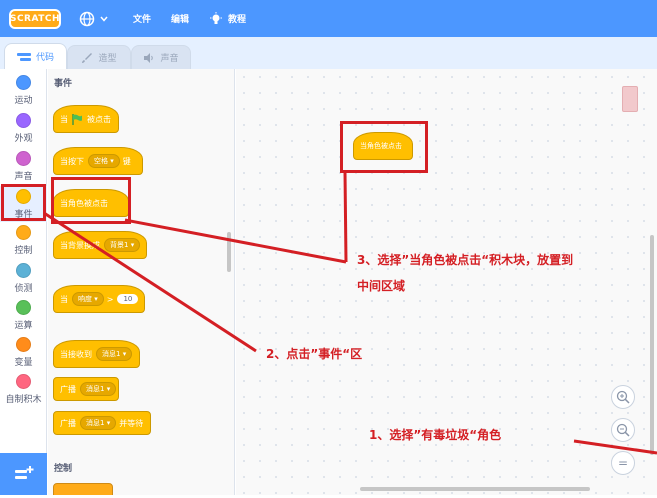 This screenshot has width=657, height=498. What do you see at coordinates (384, 147) in the screenshot?
I see `highlight-placed-block` at bounding box center [384, 147].